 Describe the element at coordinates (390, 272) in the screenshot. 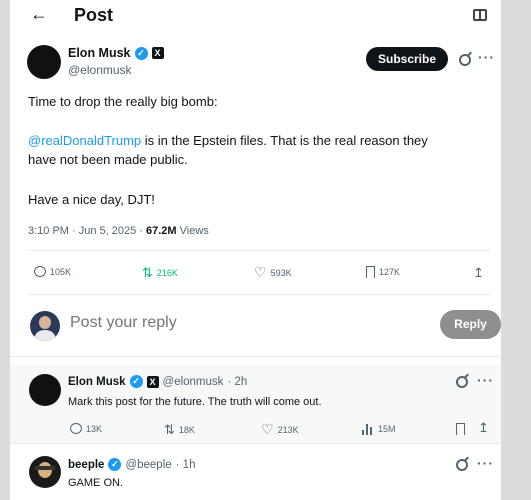

I see `bookmark-count: 127K` at that location.